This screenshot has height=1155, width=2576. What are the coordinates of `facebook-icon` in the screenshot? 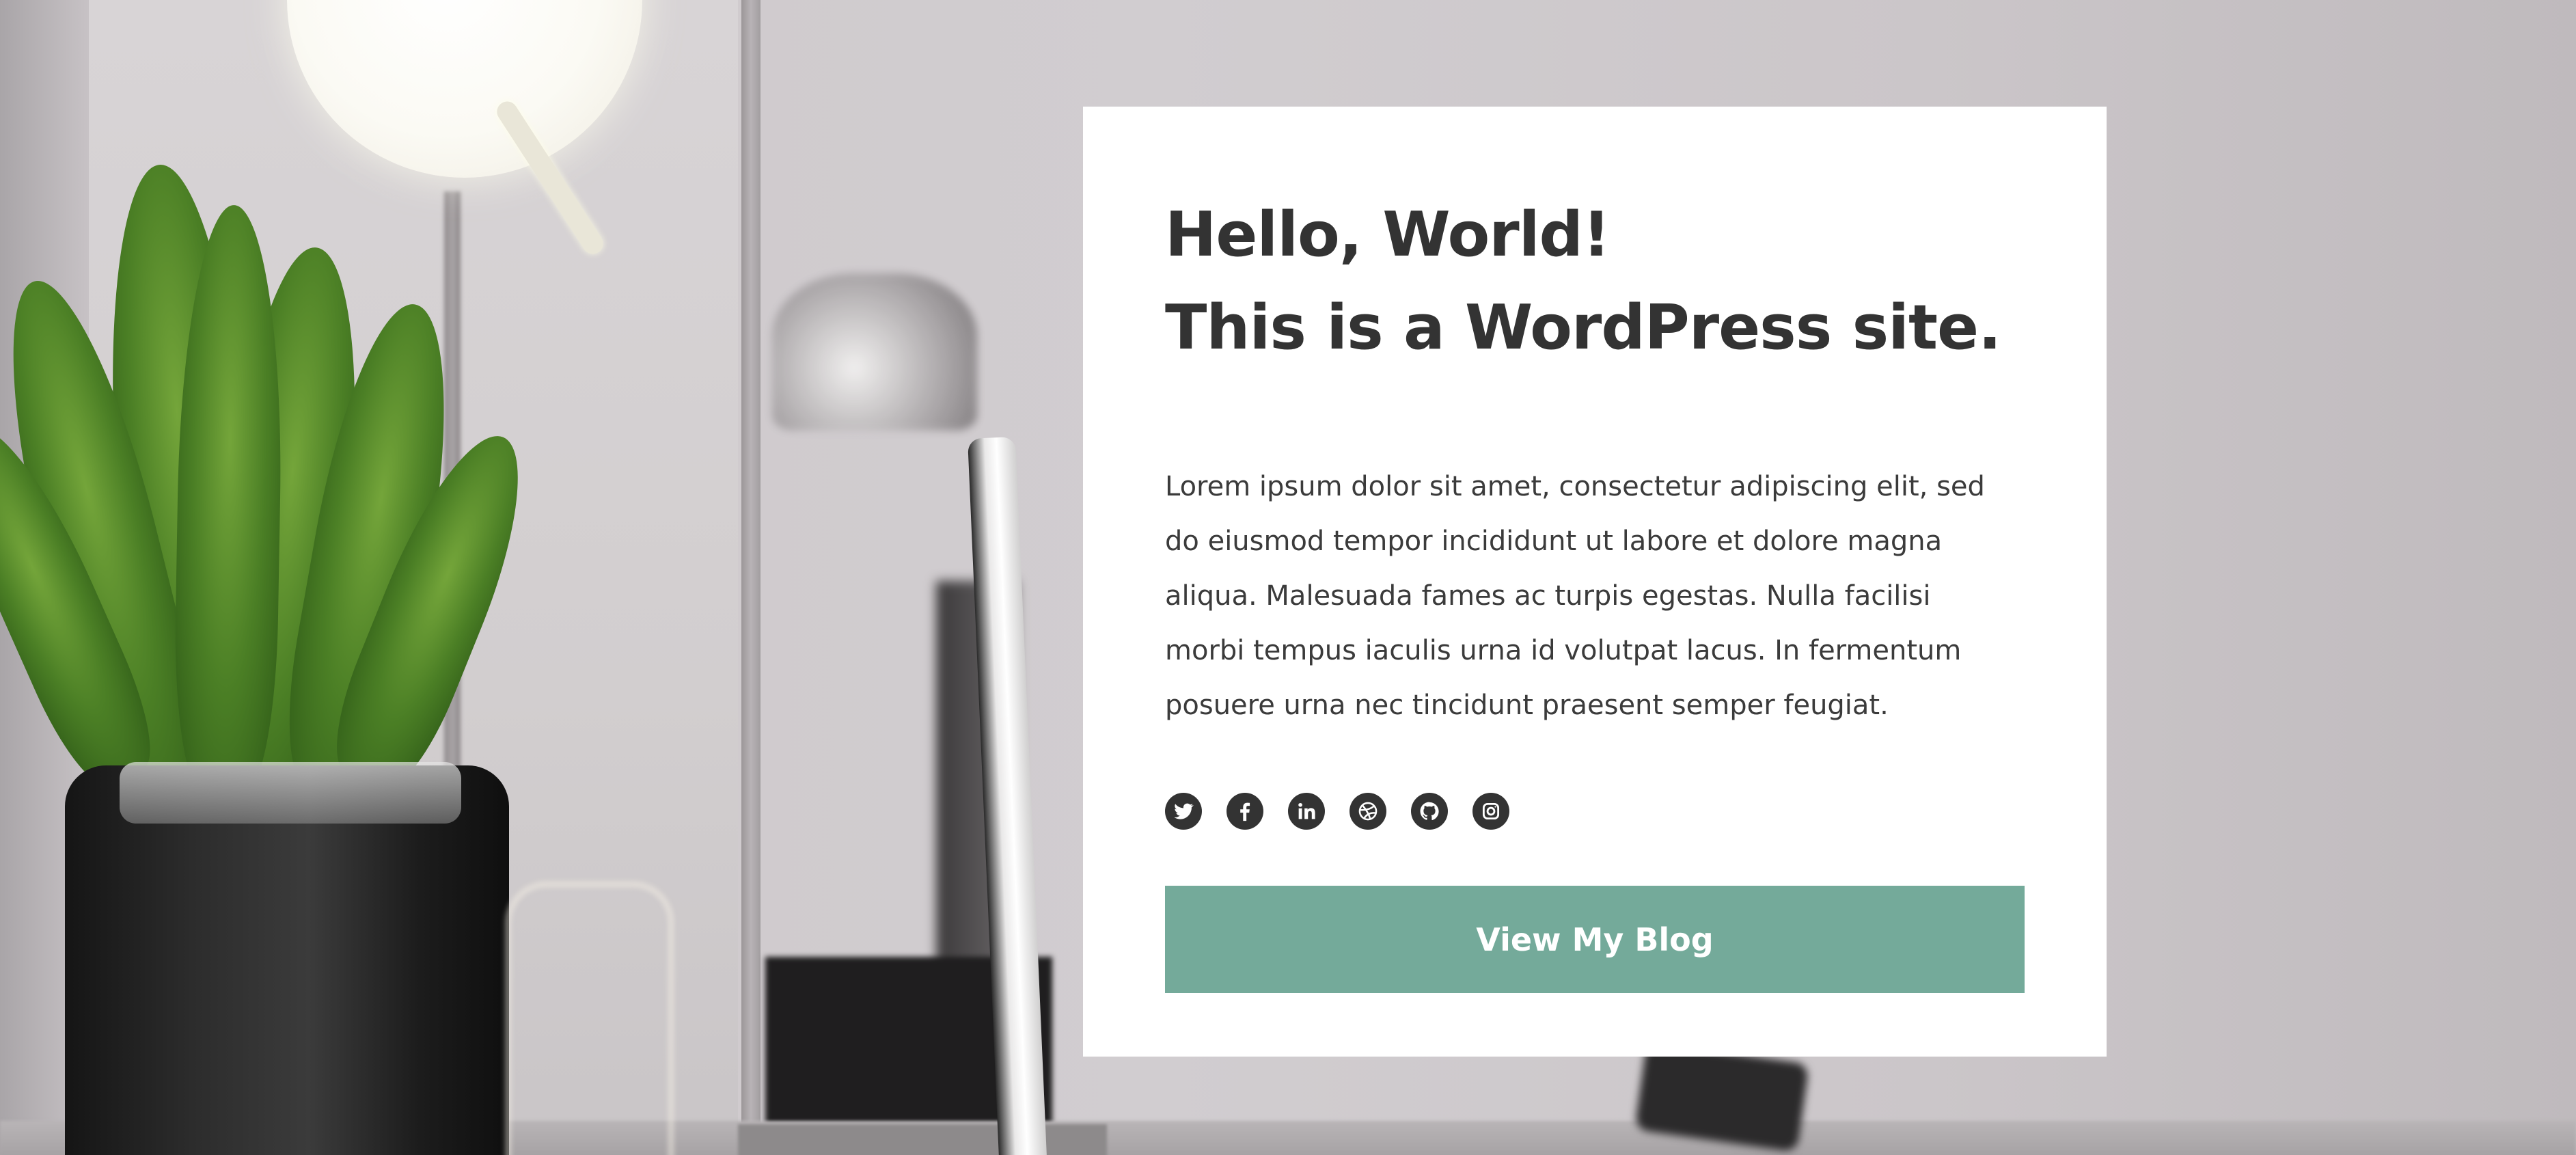 It's located at (1245, 812).